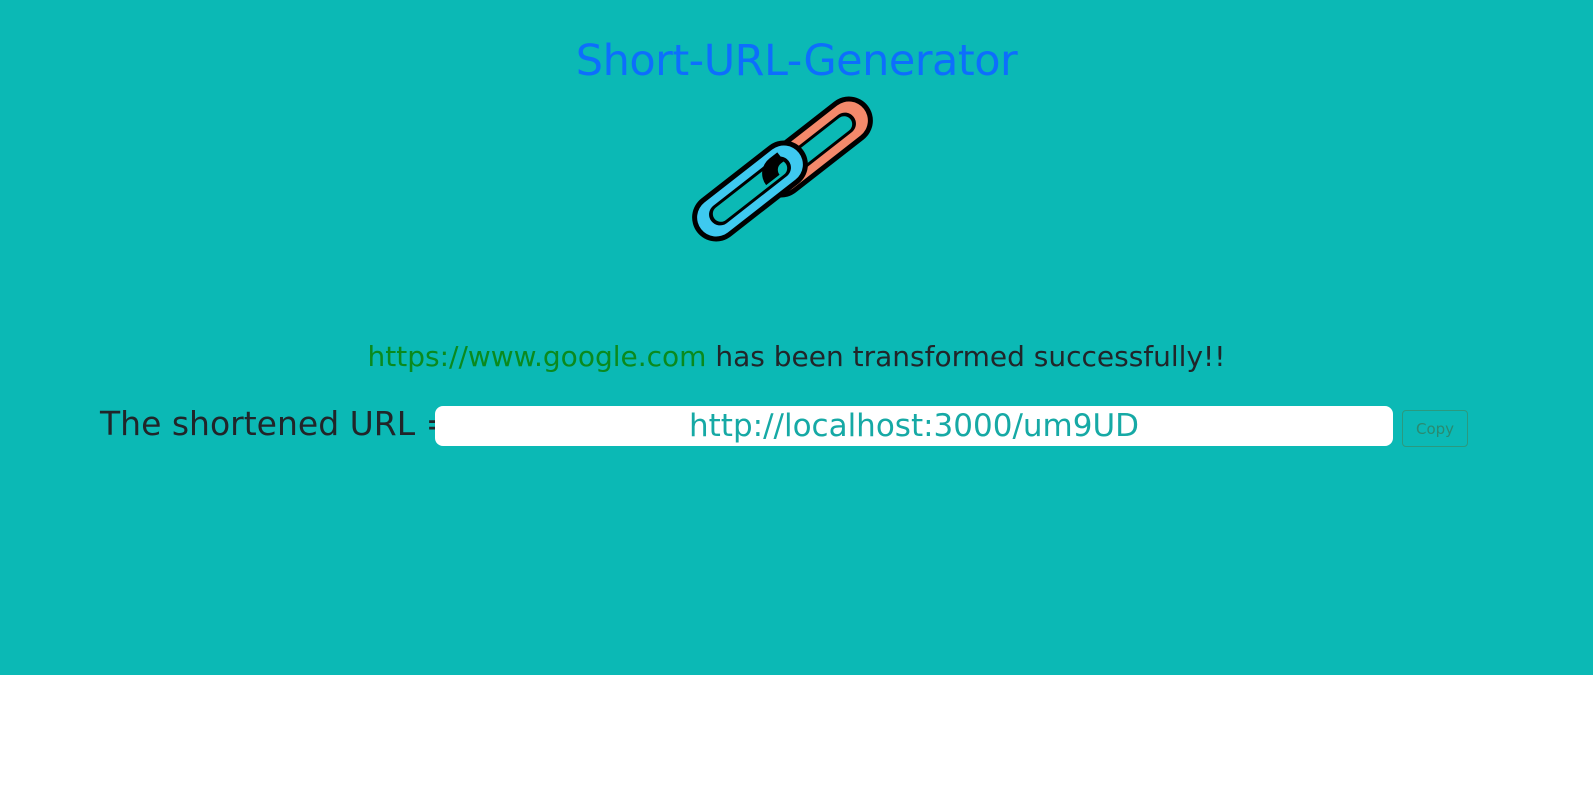  Describe the element at coordinates (277, 423) in the screenshot. I see `shortened-url-label: The shortened URL =` at that location.